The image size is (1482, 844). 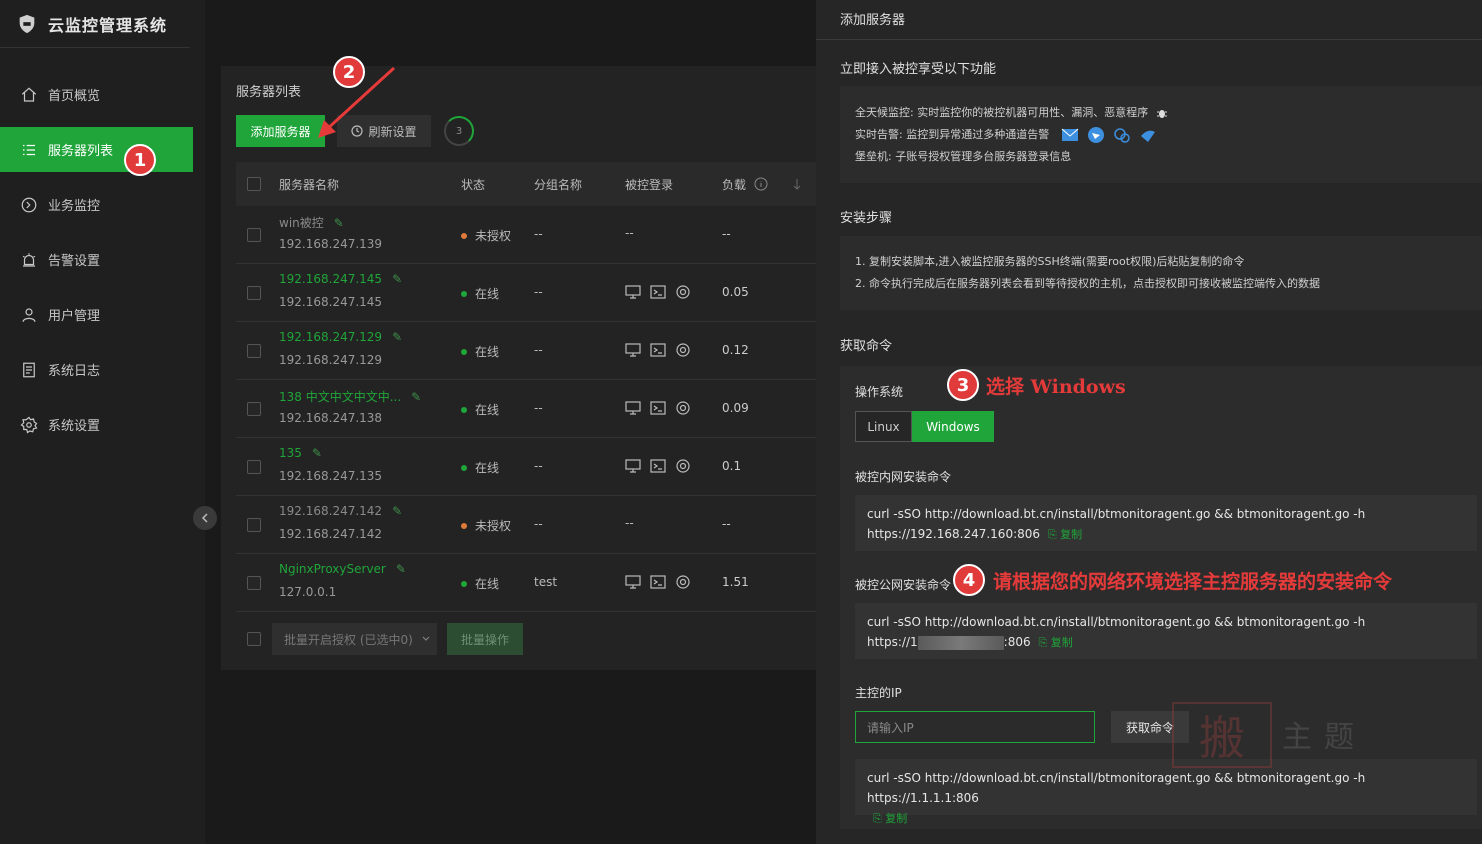 I want to click on sidebar-item-alarm: 告警设置, so click(x=96, y=259).